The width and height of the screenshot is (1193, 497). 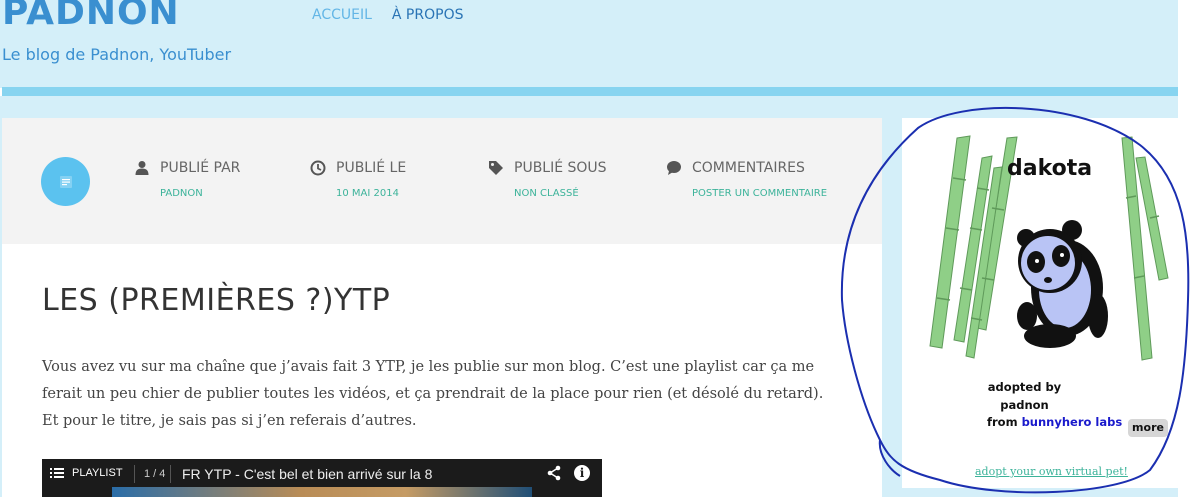 What do you see at coordinates (674, 168) in the screenshot?
I see `comment-icon` at bounding box center [674, 168].